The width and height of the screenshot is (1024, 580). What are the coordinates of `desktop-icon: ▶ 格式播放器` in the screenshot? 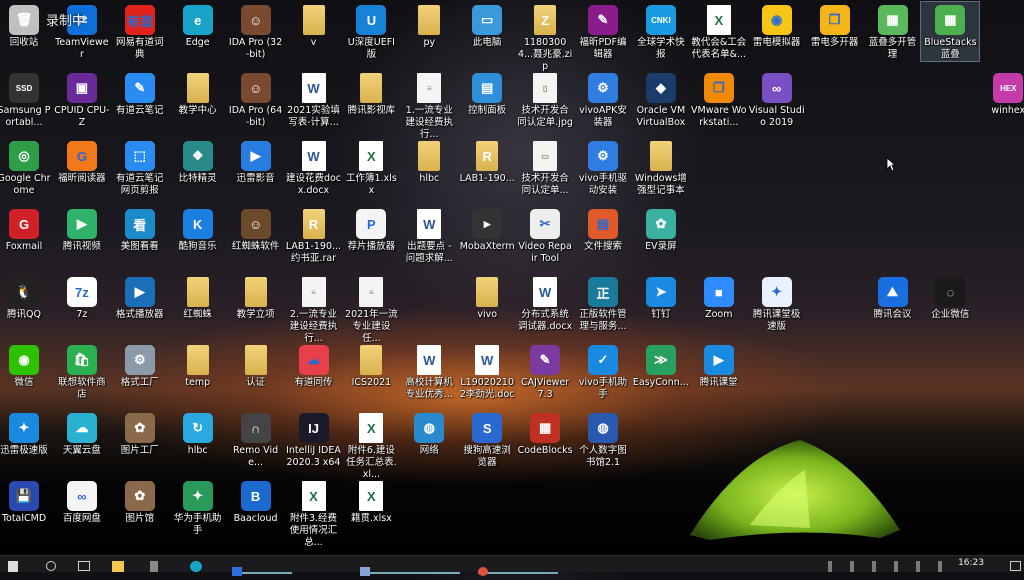 It's located at (140, 297).